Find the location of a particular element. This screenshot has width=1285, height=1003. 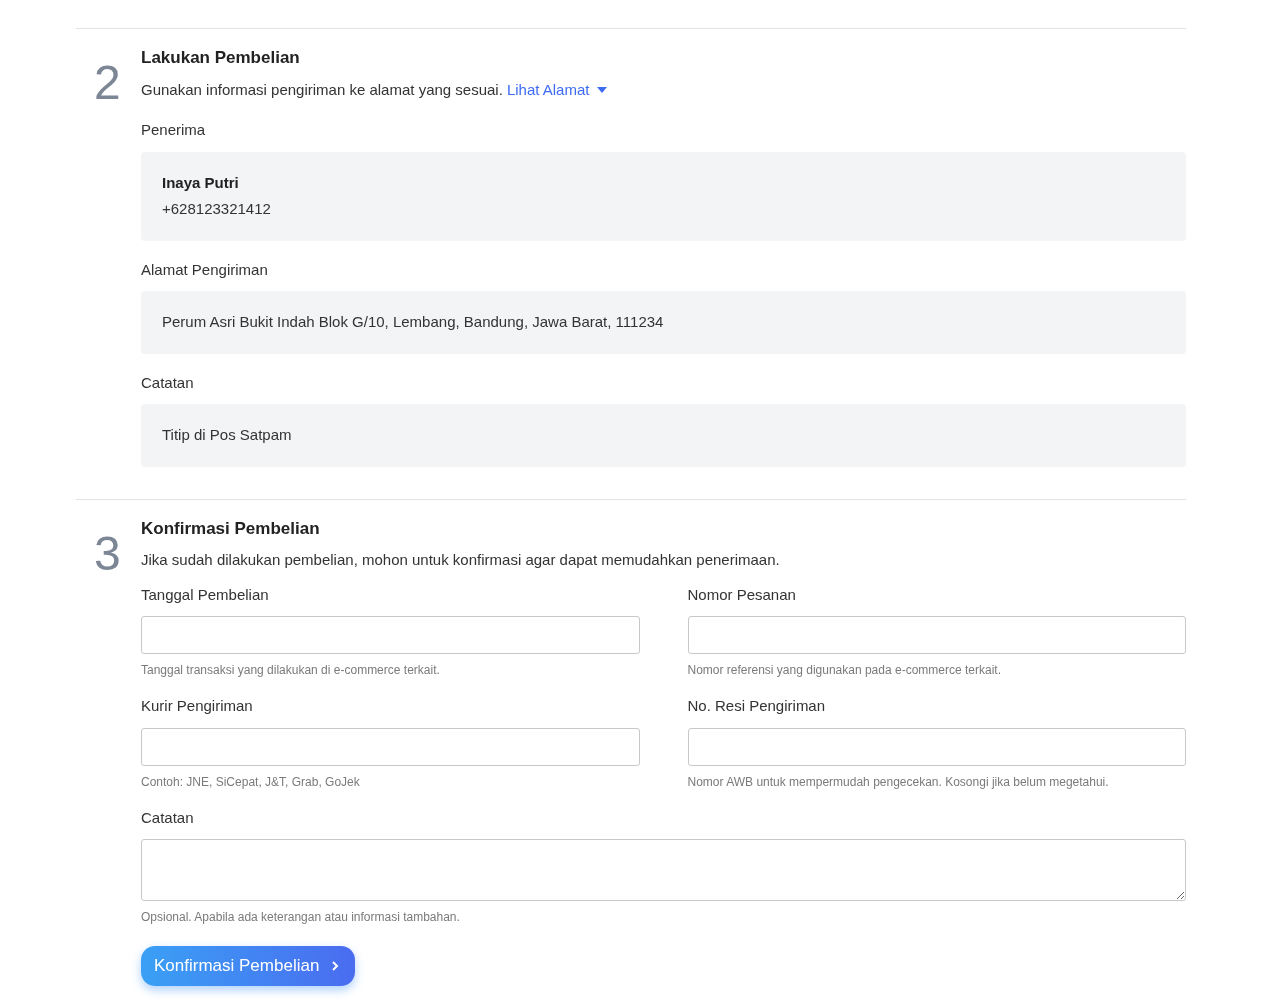

field-label: Nomor Pesanan is located at coordinates (742, 594).